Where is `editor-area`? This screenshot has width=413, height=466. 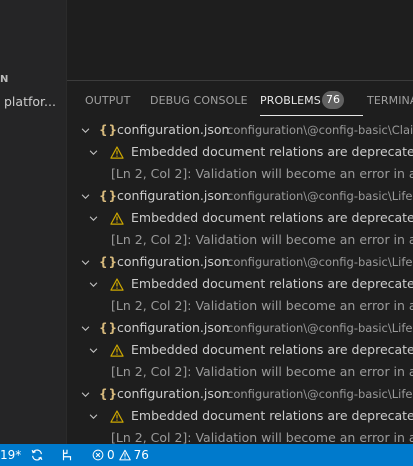 editor-area is located at coordinates (240, 40).